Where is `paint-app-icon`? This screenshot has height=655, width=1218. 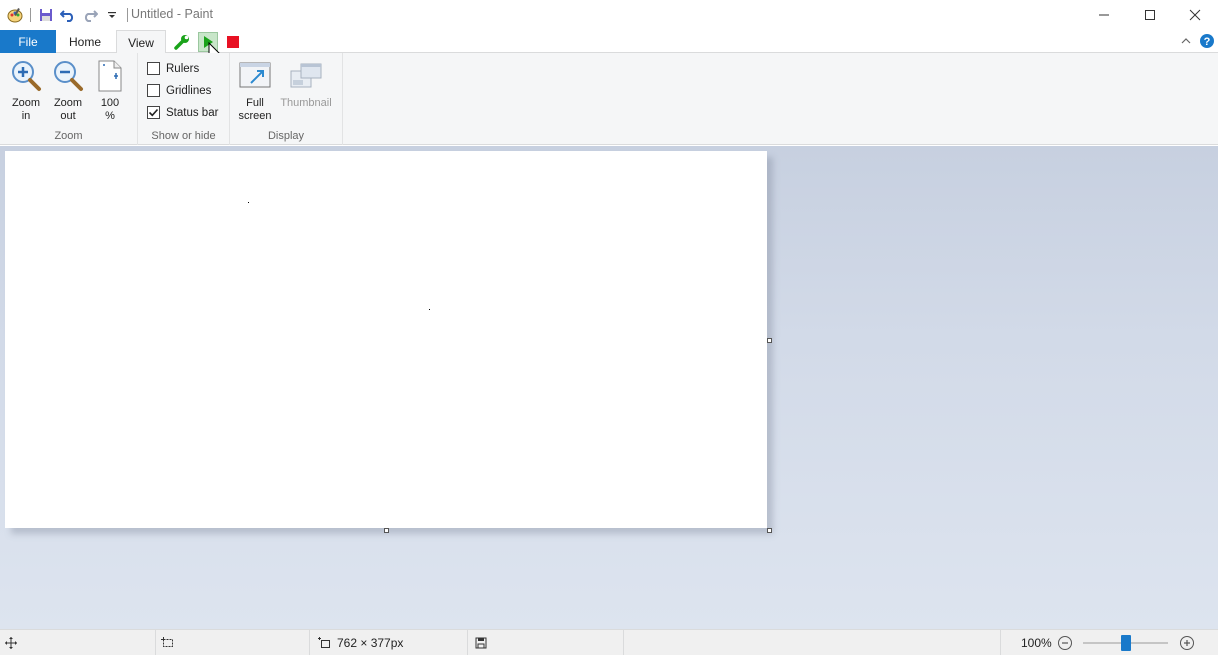
paint-app-icon is located at coordinates (15, 15).